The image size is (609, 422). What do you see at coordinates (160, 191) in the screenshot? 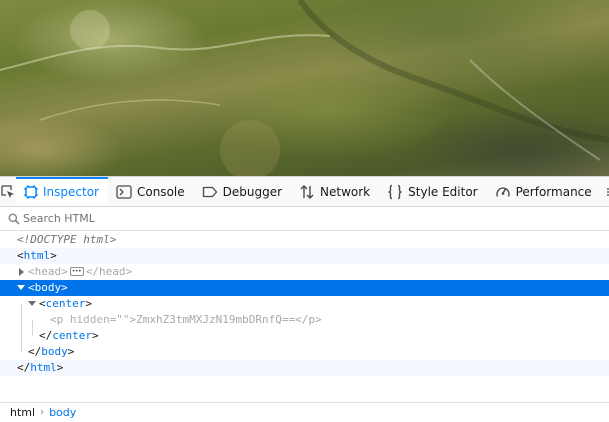
I see `tab-console-label: Console` at bounding box center [160, 191].